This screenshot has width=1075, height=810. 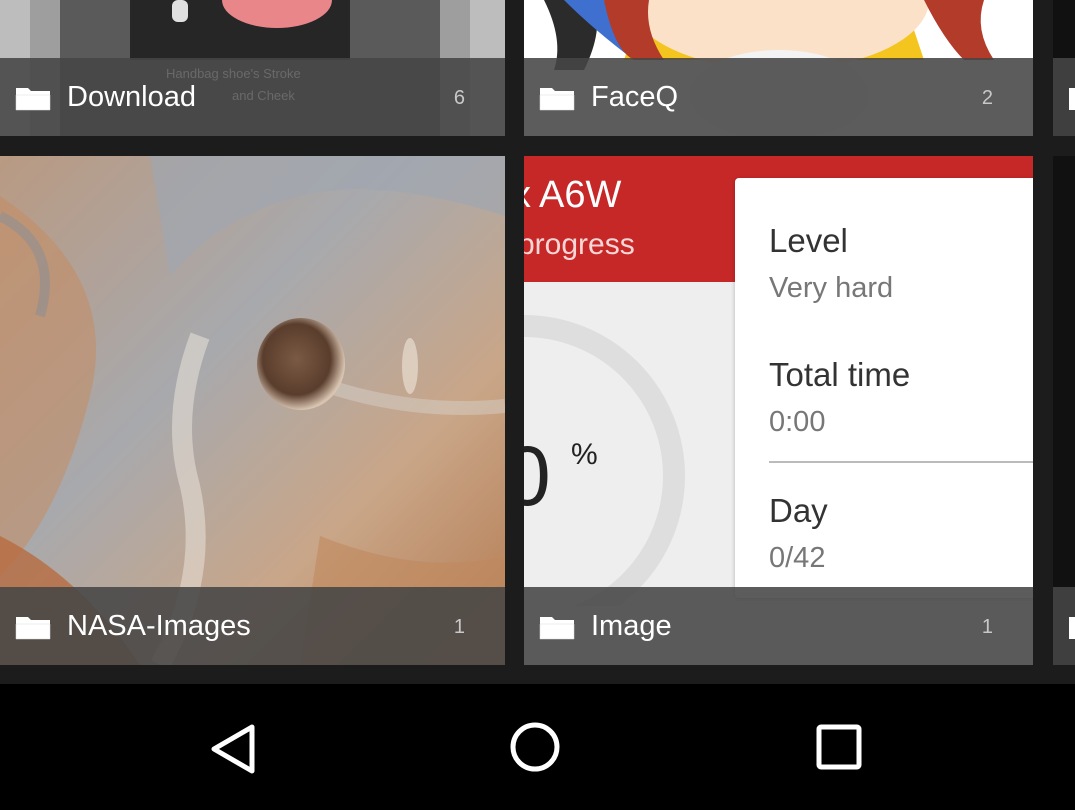 I want to click on progress-percent-sign: %, so click(x=584, y=454).